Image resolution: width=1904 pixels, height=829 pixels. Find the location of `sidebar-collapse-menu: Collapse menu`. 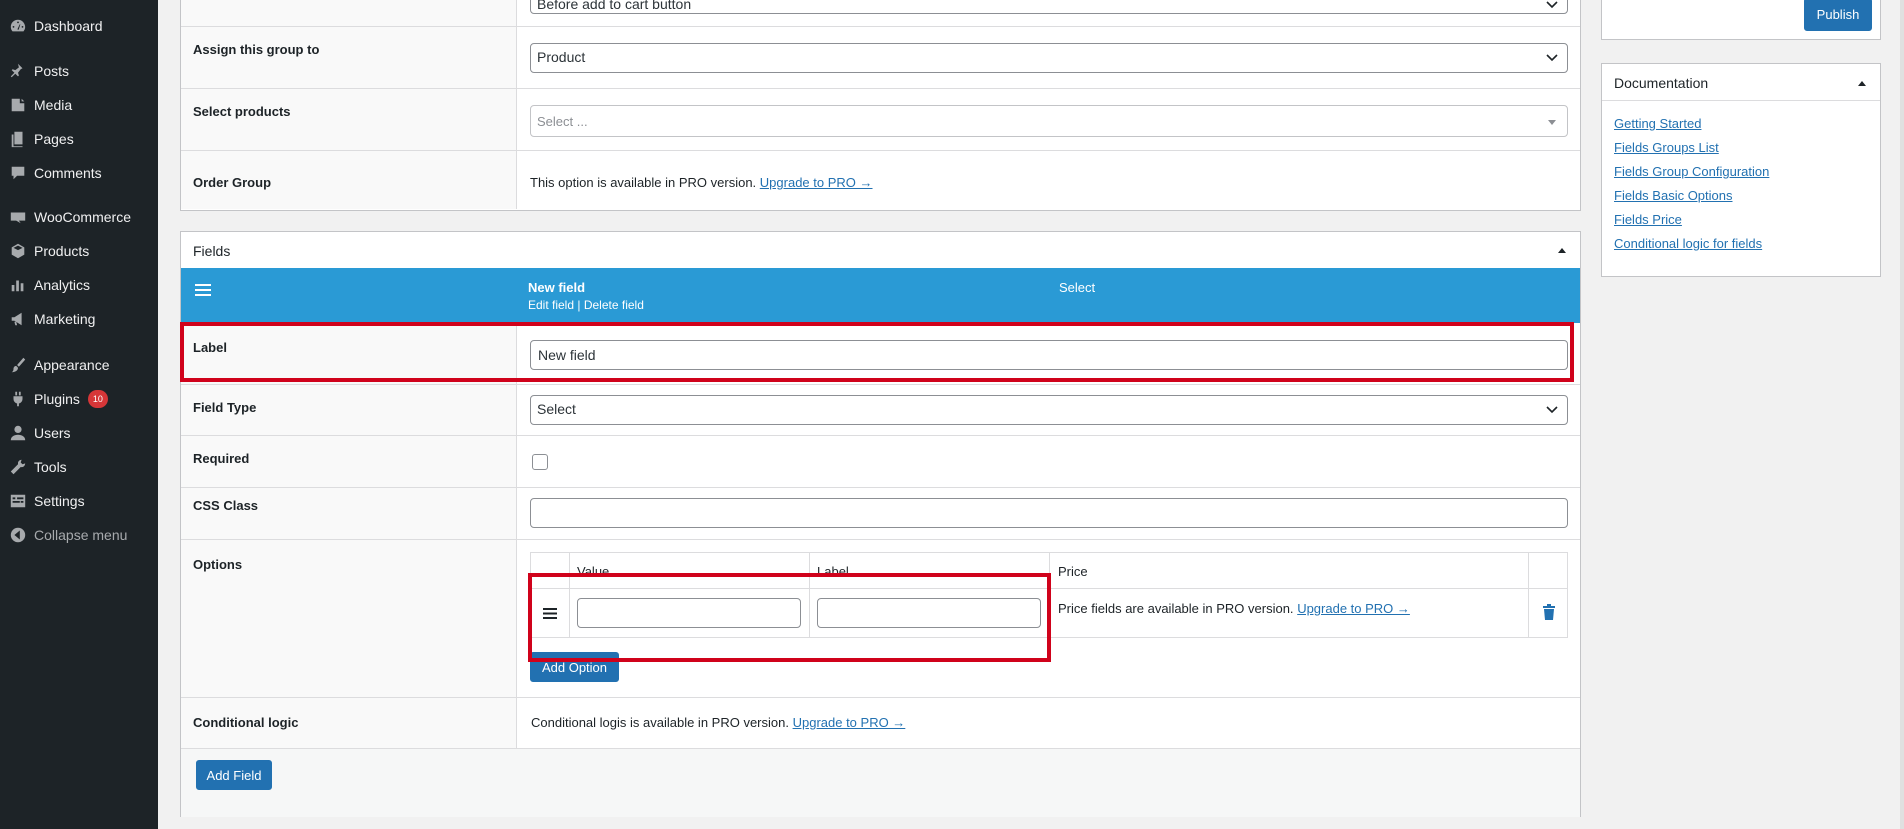

sidebar-collapse-menu: Collapse menu is located at coordinates (79, 535).